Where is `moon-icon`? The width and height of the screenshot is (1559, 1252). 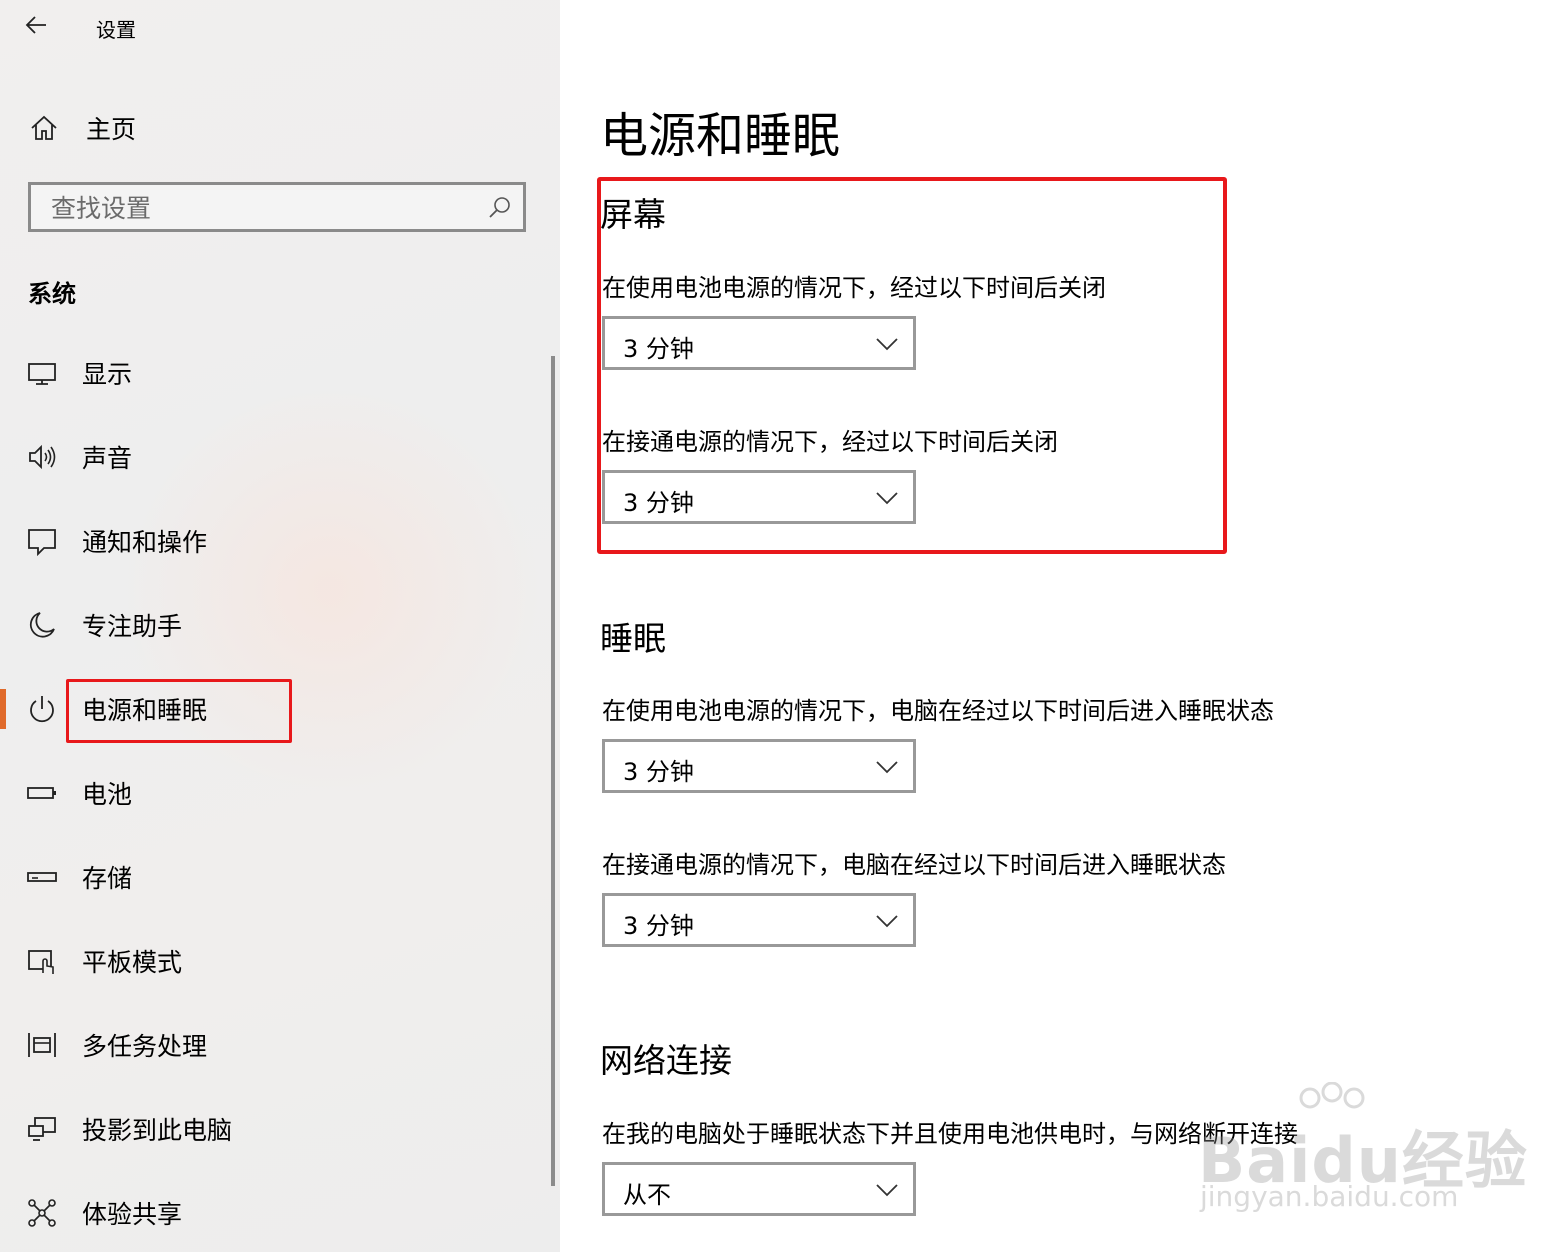
moon-icon is located at coordinates (42, 625).